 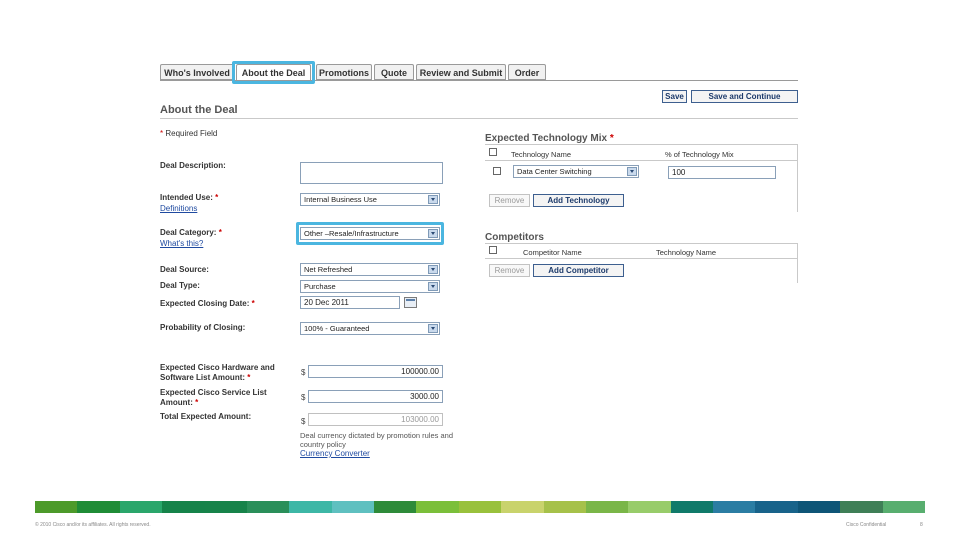 I want to click on tech-col-header: Technology Name, so click(x=541, y=154).